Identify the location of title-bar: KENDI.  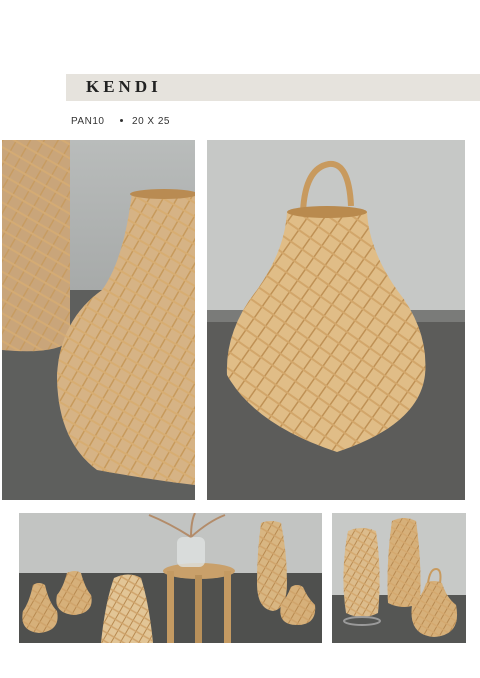
(273, 87).